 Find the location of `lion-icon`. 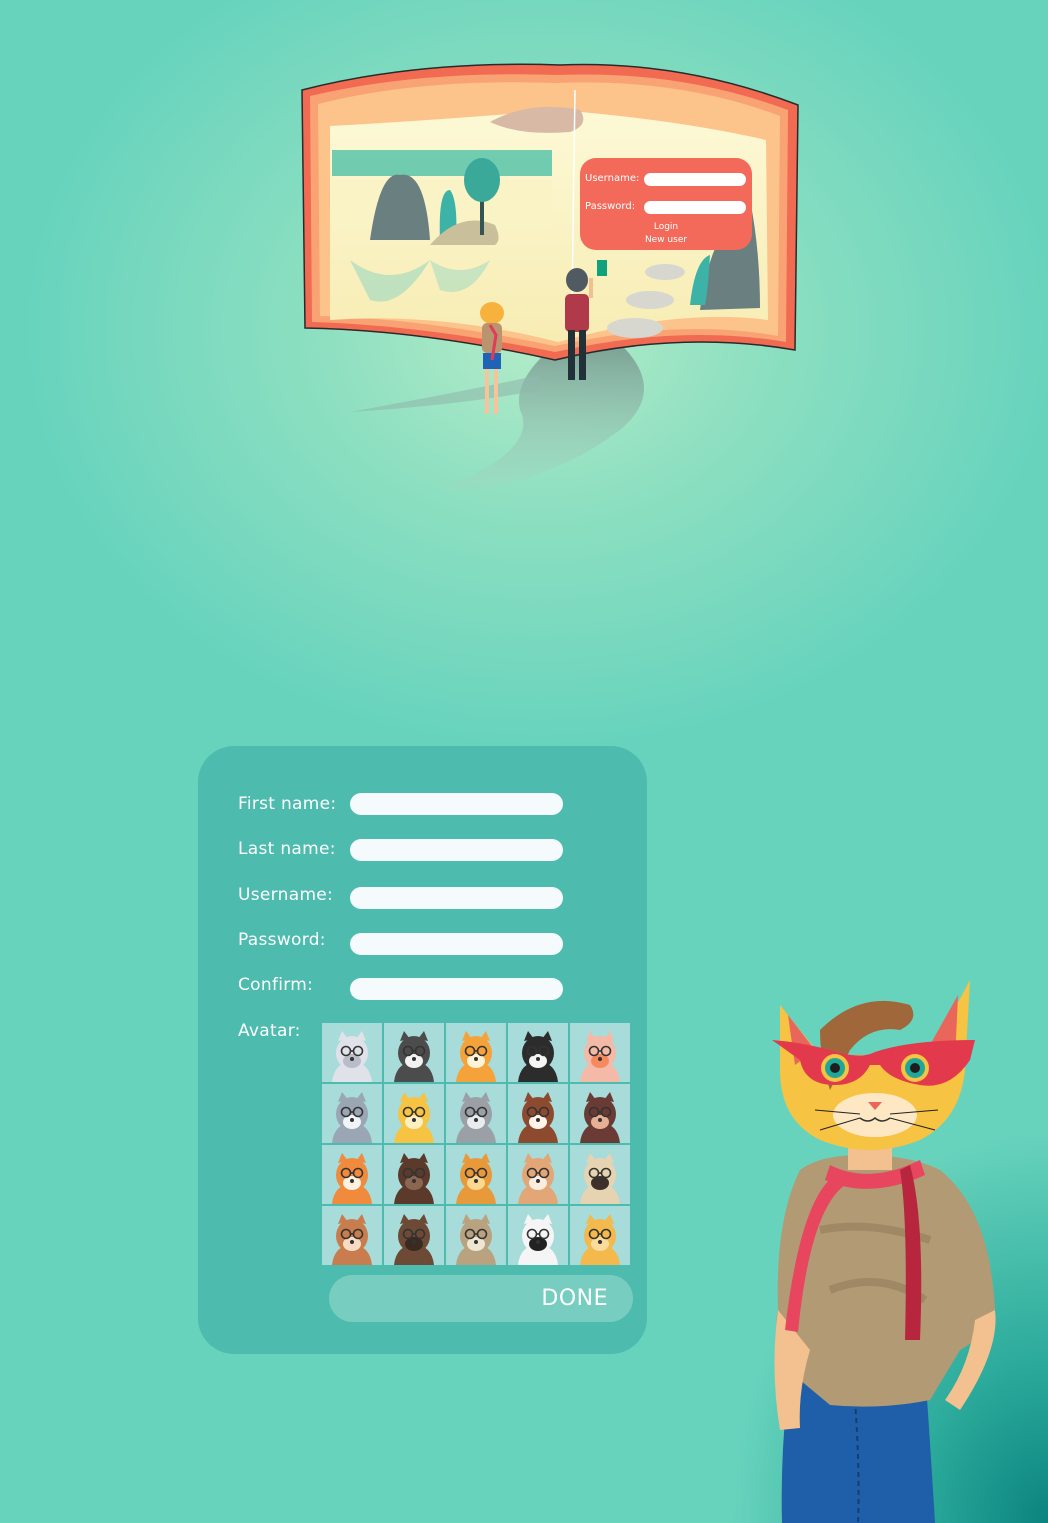

lion-icon is located at coordinates (476, 1178).